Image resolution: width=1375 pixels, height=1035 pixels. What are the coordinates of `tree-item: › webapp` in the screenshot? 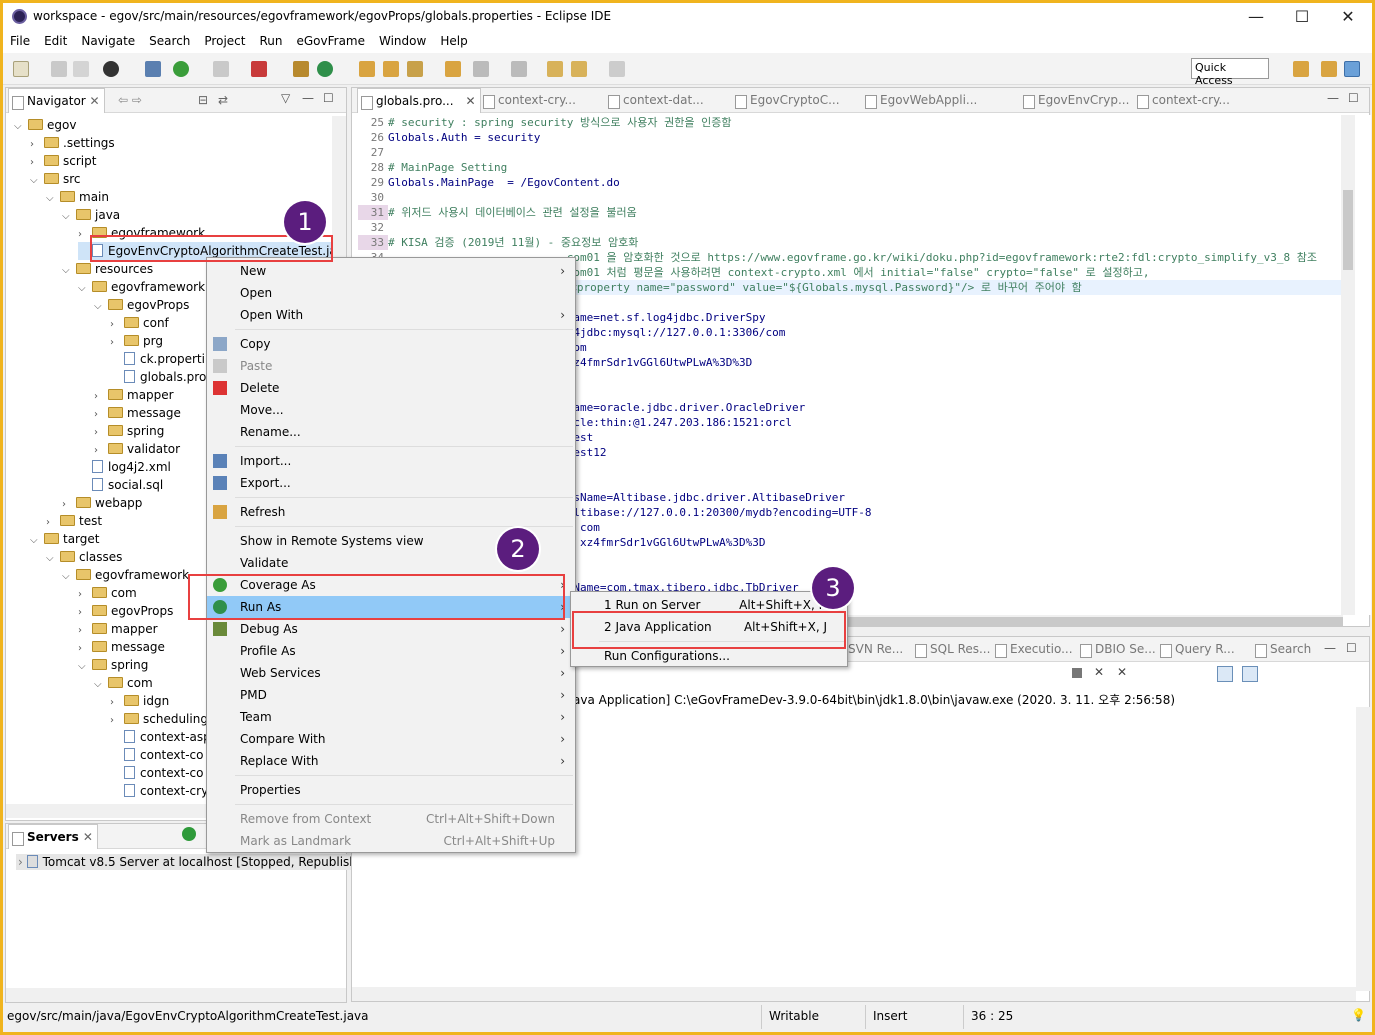 It's located at (102, 503).